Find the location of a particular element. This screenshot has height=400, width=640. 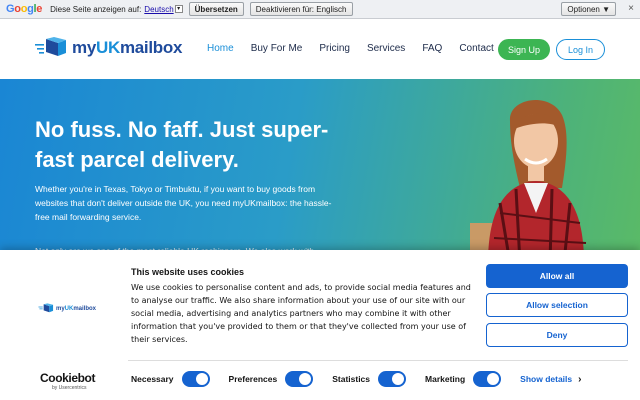

toggle-marketing: Marketing is located at coordinates (463, 379).